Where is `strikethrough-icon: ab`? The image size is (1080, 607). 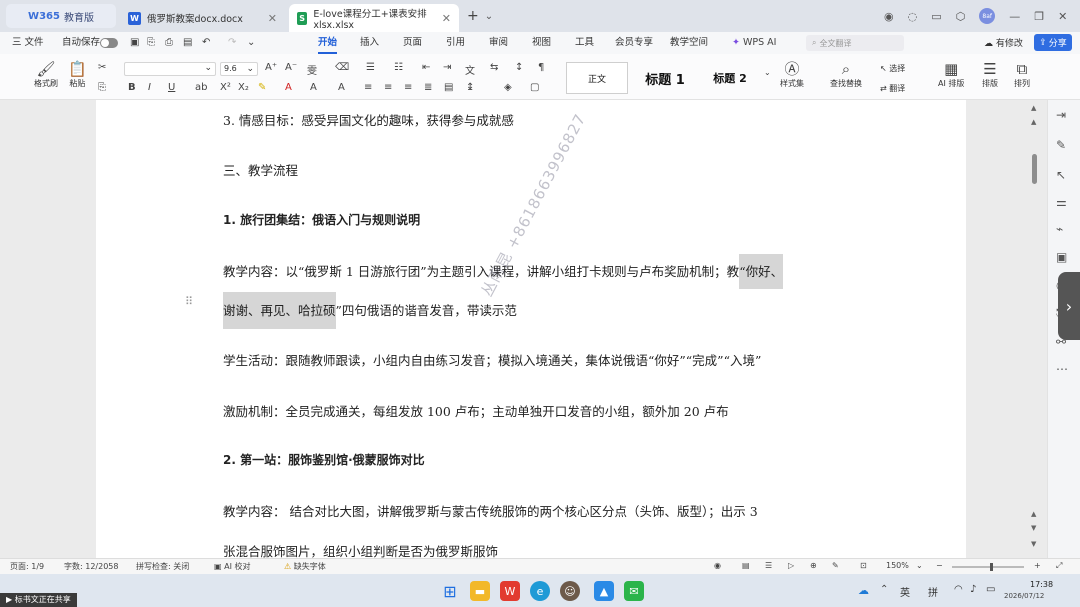 strikethrough-icon: ab is located at coordinates (201, 87).